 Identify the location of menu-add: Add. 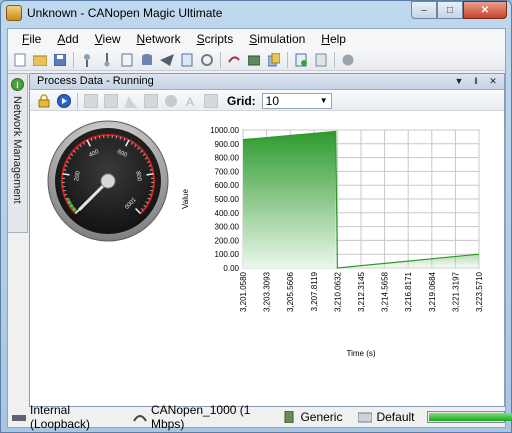
(67, 39).